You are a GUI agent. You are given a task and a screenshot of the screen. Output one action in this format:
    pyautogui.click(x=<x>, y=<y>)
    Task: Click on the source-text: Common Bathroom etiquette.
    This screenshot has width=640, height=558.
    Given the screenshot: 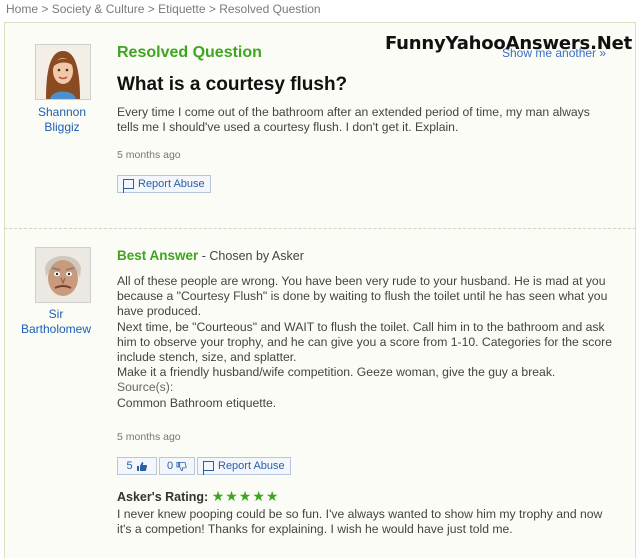 What is the action you would take?
    pyautogui.click(x=197, y=402)
    